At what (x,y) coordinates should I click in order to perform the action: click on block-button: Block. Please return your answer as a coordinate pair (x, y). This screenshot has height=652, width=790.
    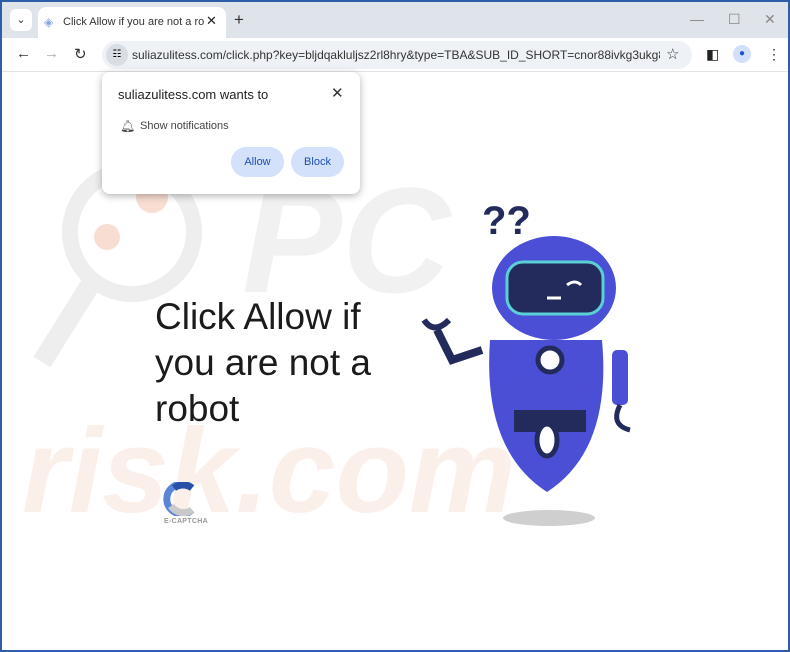
    Looking at the image, I should click on (317, 162).